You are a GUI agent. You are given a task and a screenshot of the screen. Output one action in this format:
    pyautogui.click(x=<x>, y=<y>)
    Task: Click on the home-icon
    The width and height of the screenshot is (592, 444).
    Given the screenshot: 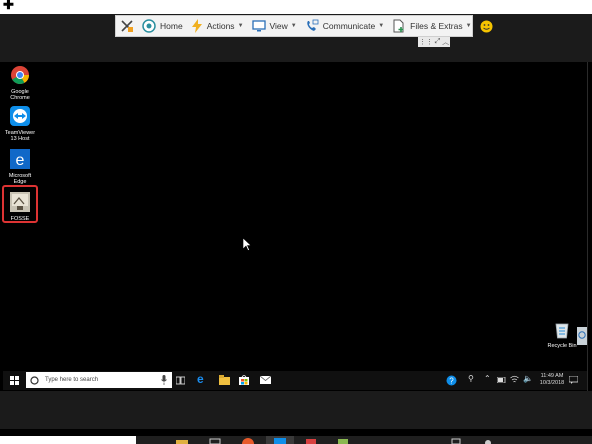 What is the action you would take?
    pyautogui.click(x=149, y=26)
    